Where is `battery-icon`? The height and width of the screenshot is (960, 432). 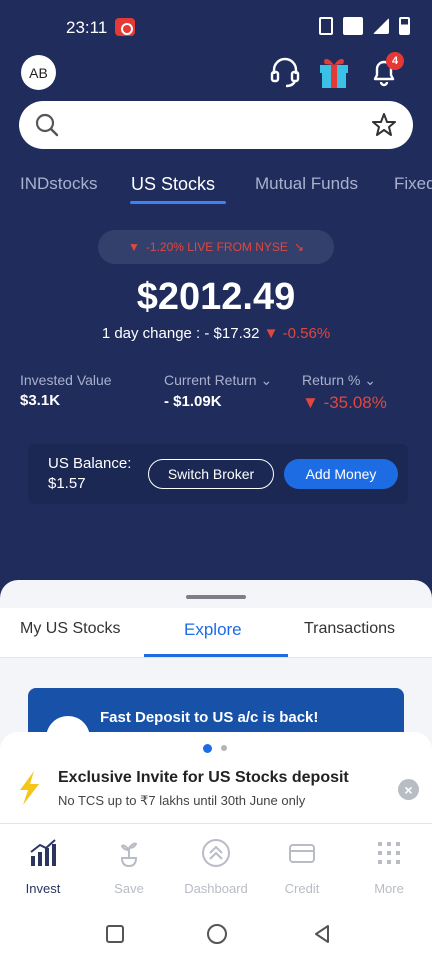 battery-icon is located at coordinates (404, 26).